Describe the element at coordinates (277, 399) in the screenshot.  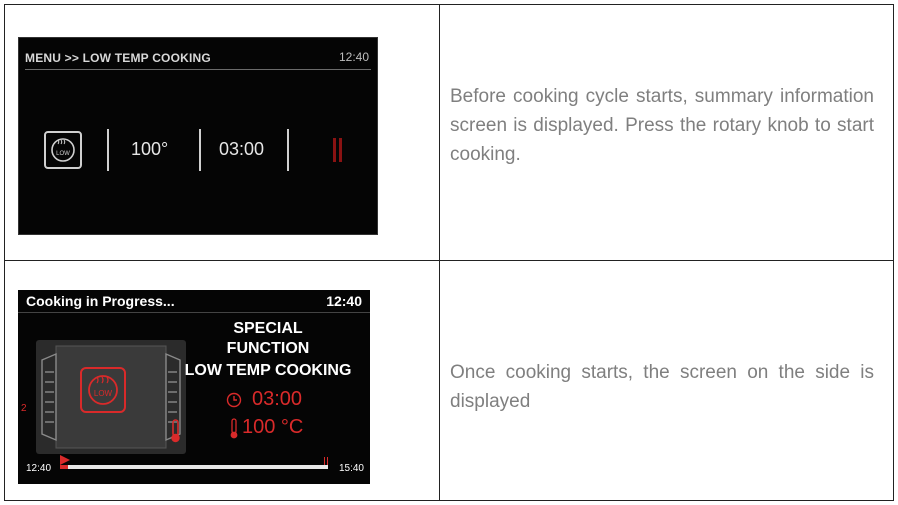
I see `timer-value: 03:00` at that location.